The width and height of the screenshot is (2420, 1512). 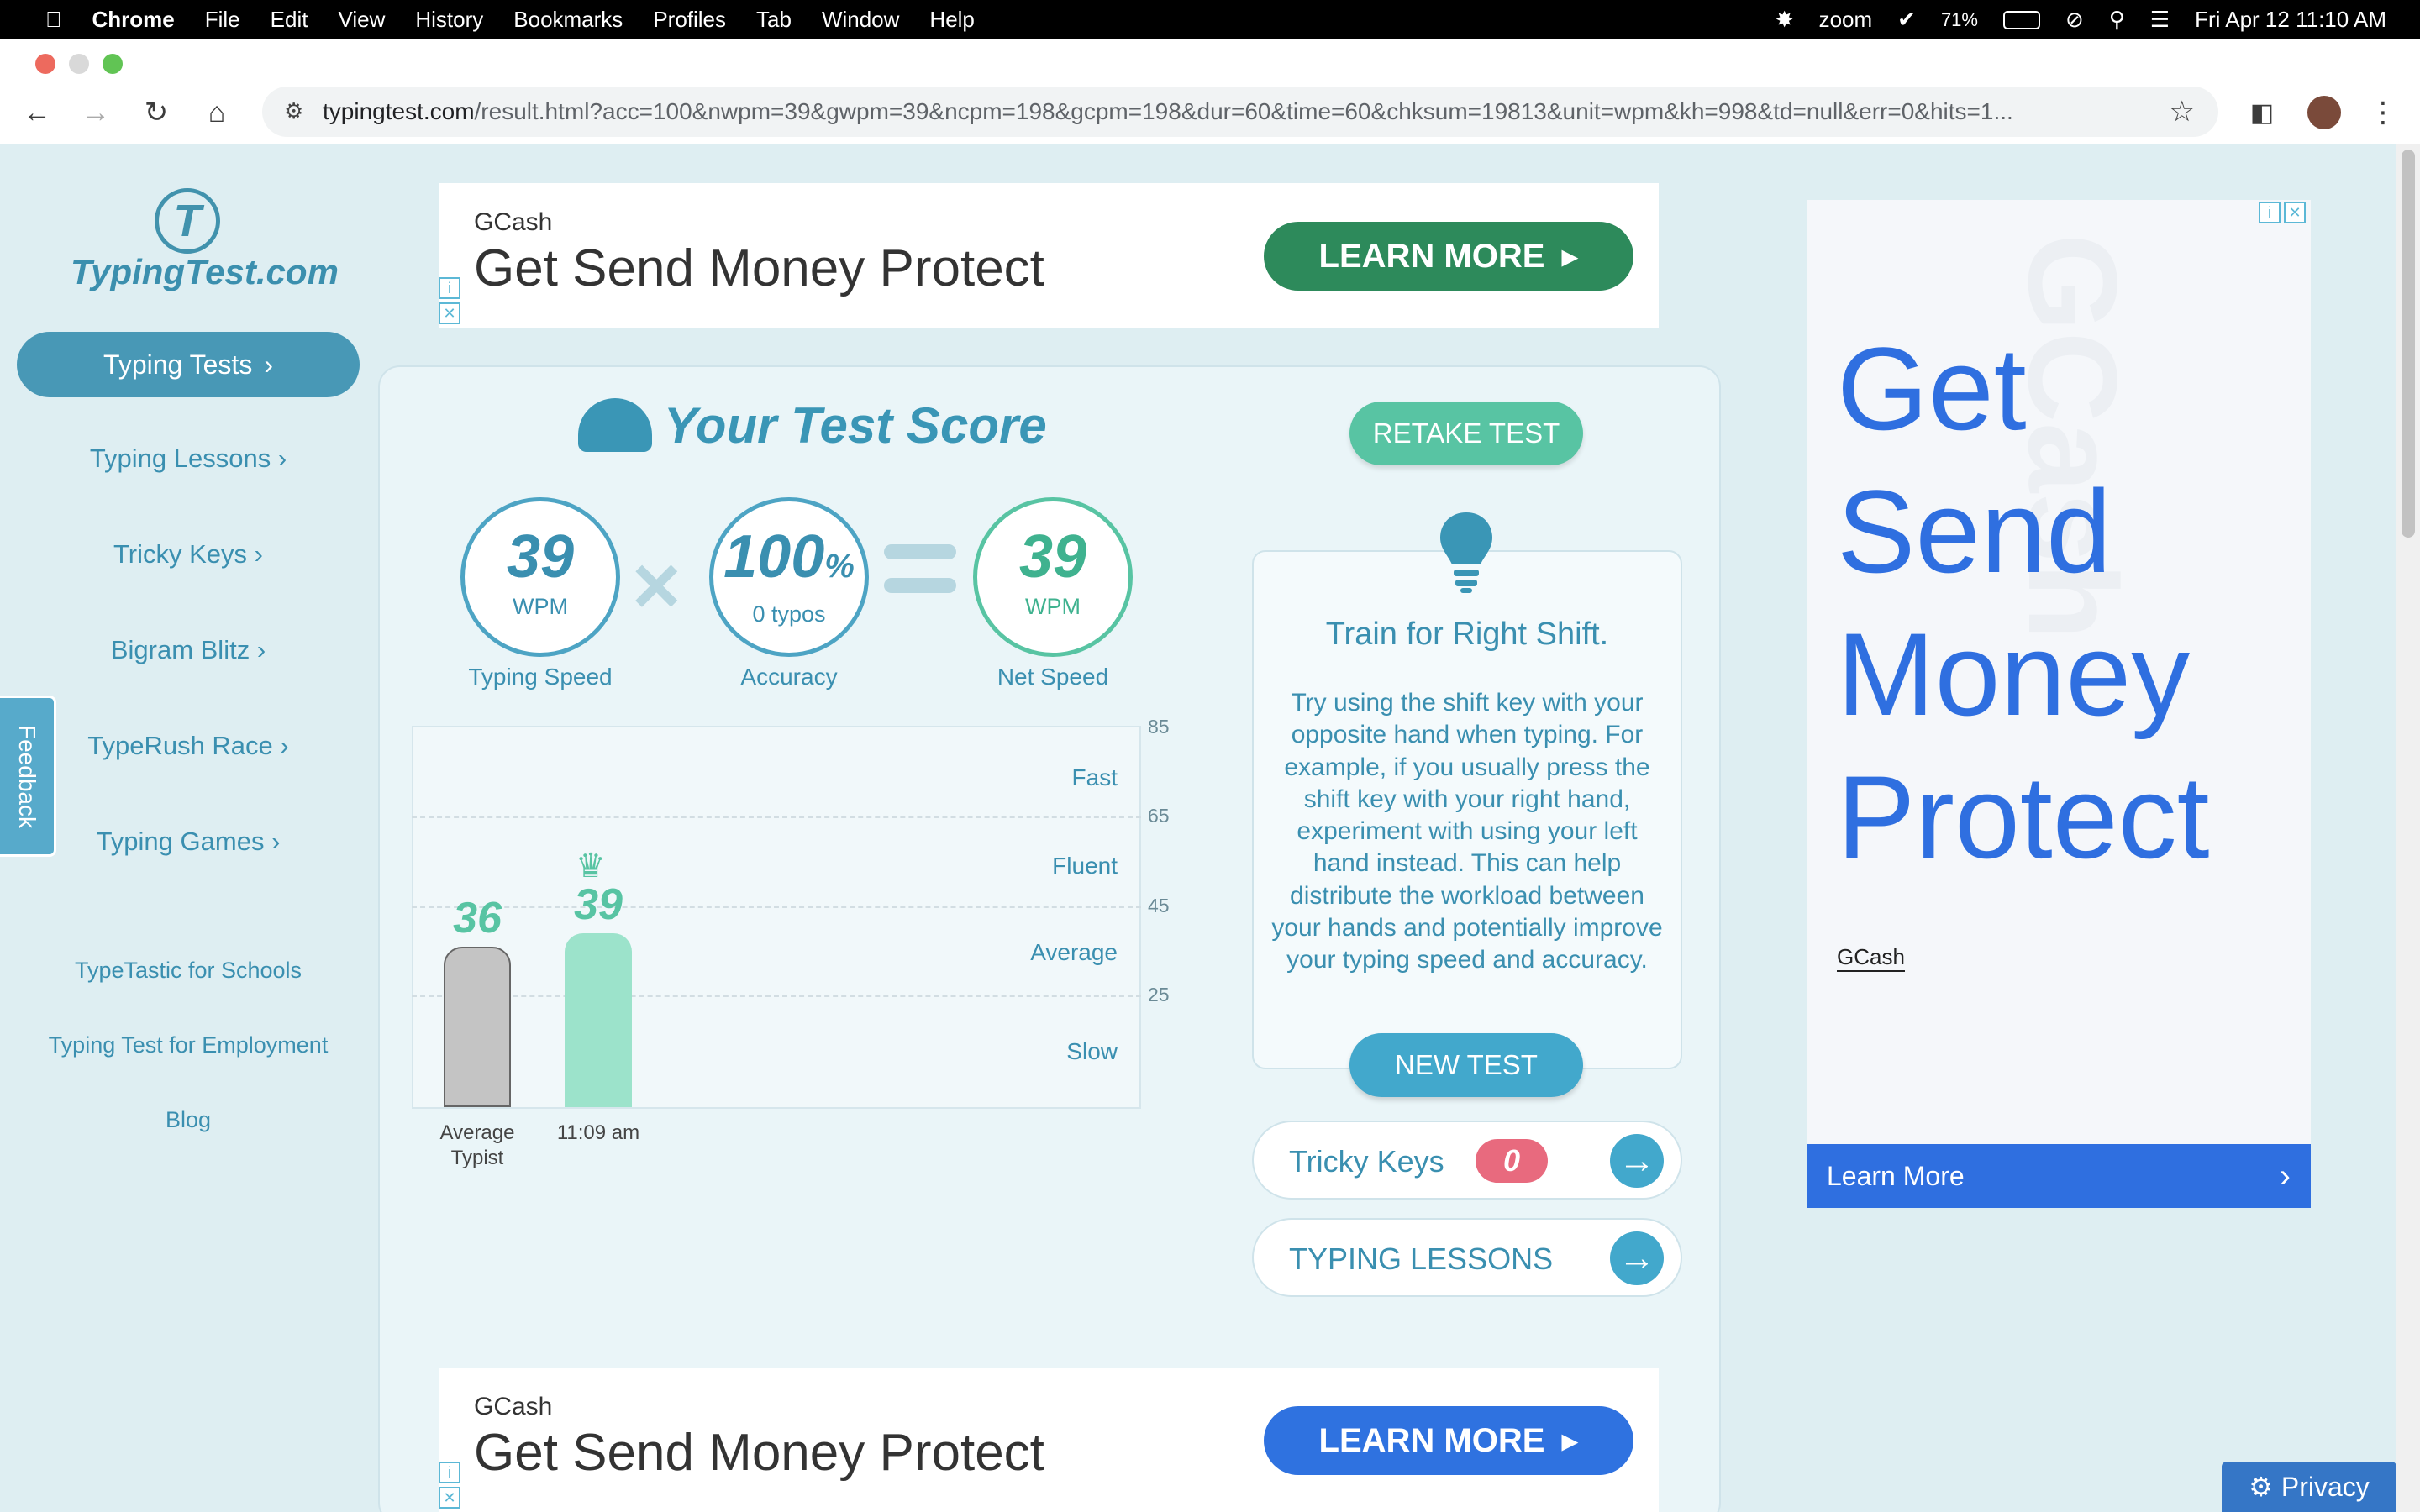 I want to click on side-ad-headline: Get Send Money Protect, so click(x=2024, y=603).